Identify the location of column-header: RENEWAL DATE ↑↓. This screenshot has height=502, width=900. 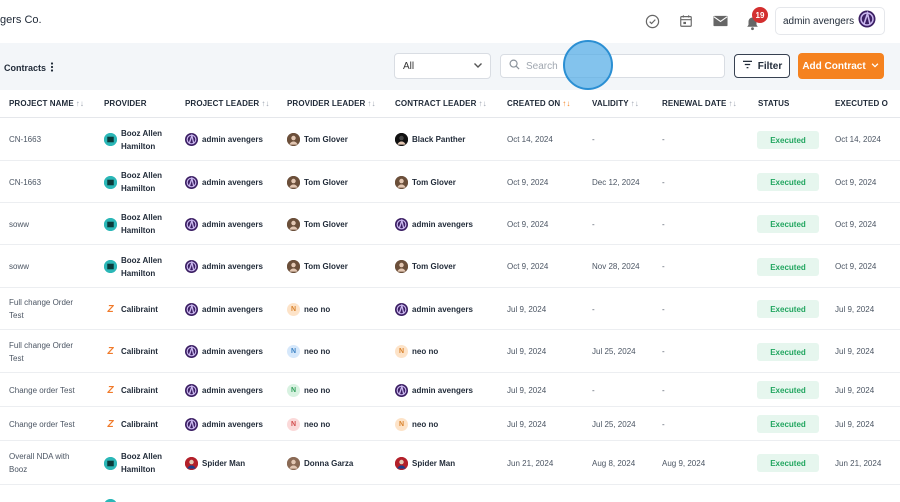
(699, 103).